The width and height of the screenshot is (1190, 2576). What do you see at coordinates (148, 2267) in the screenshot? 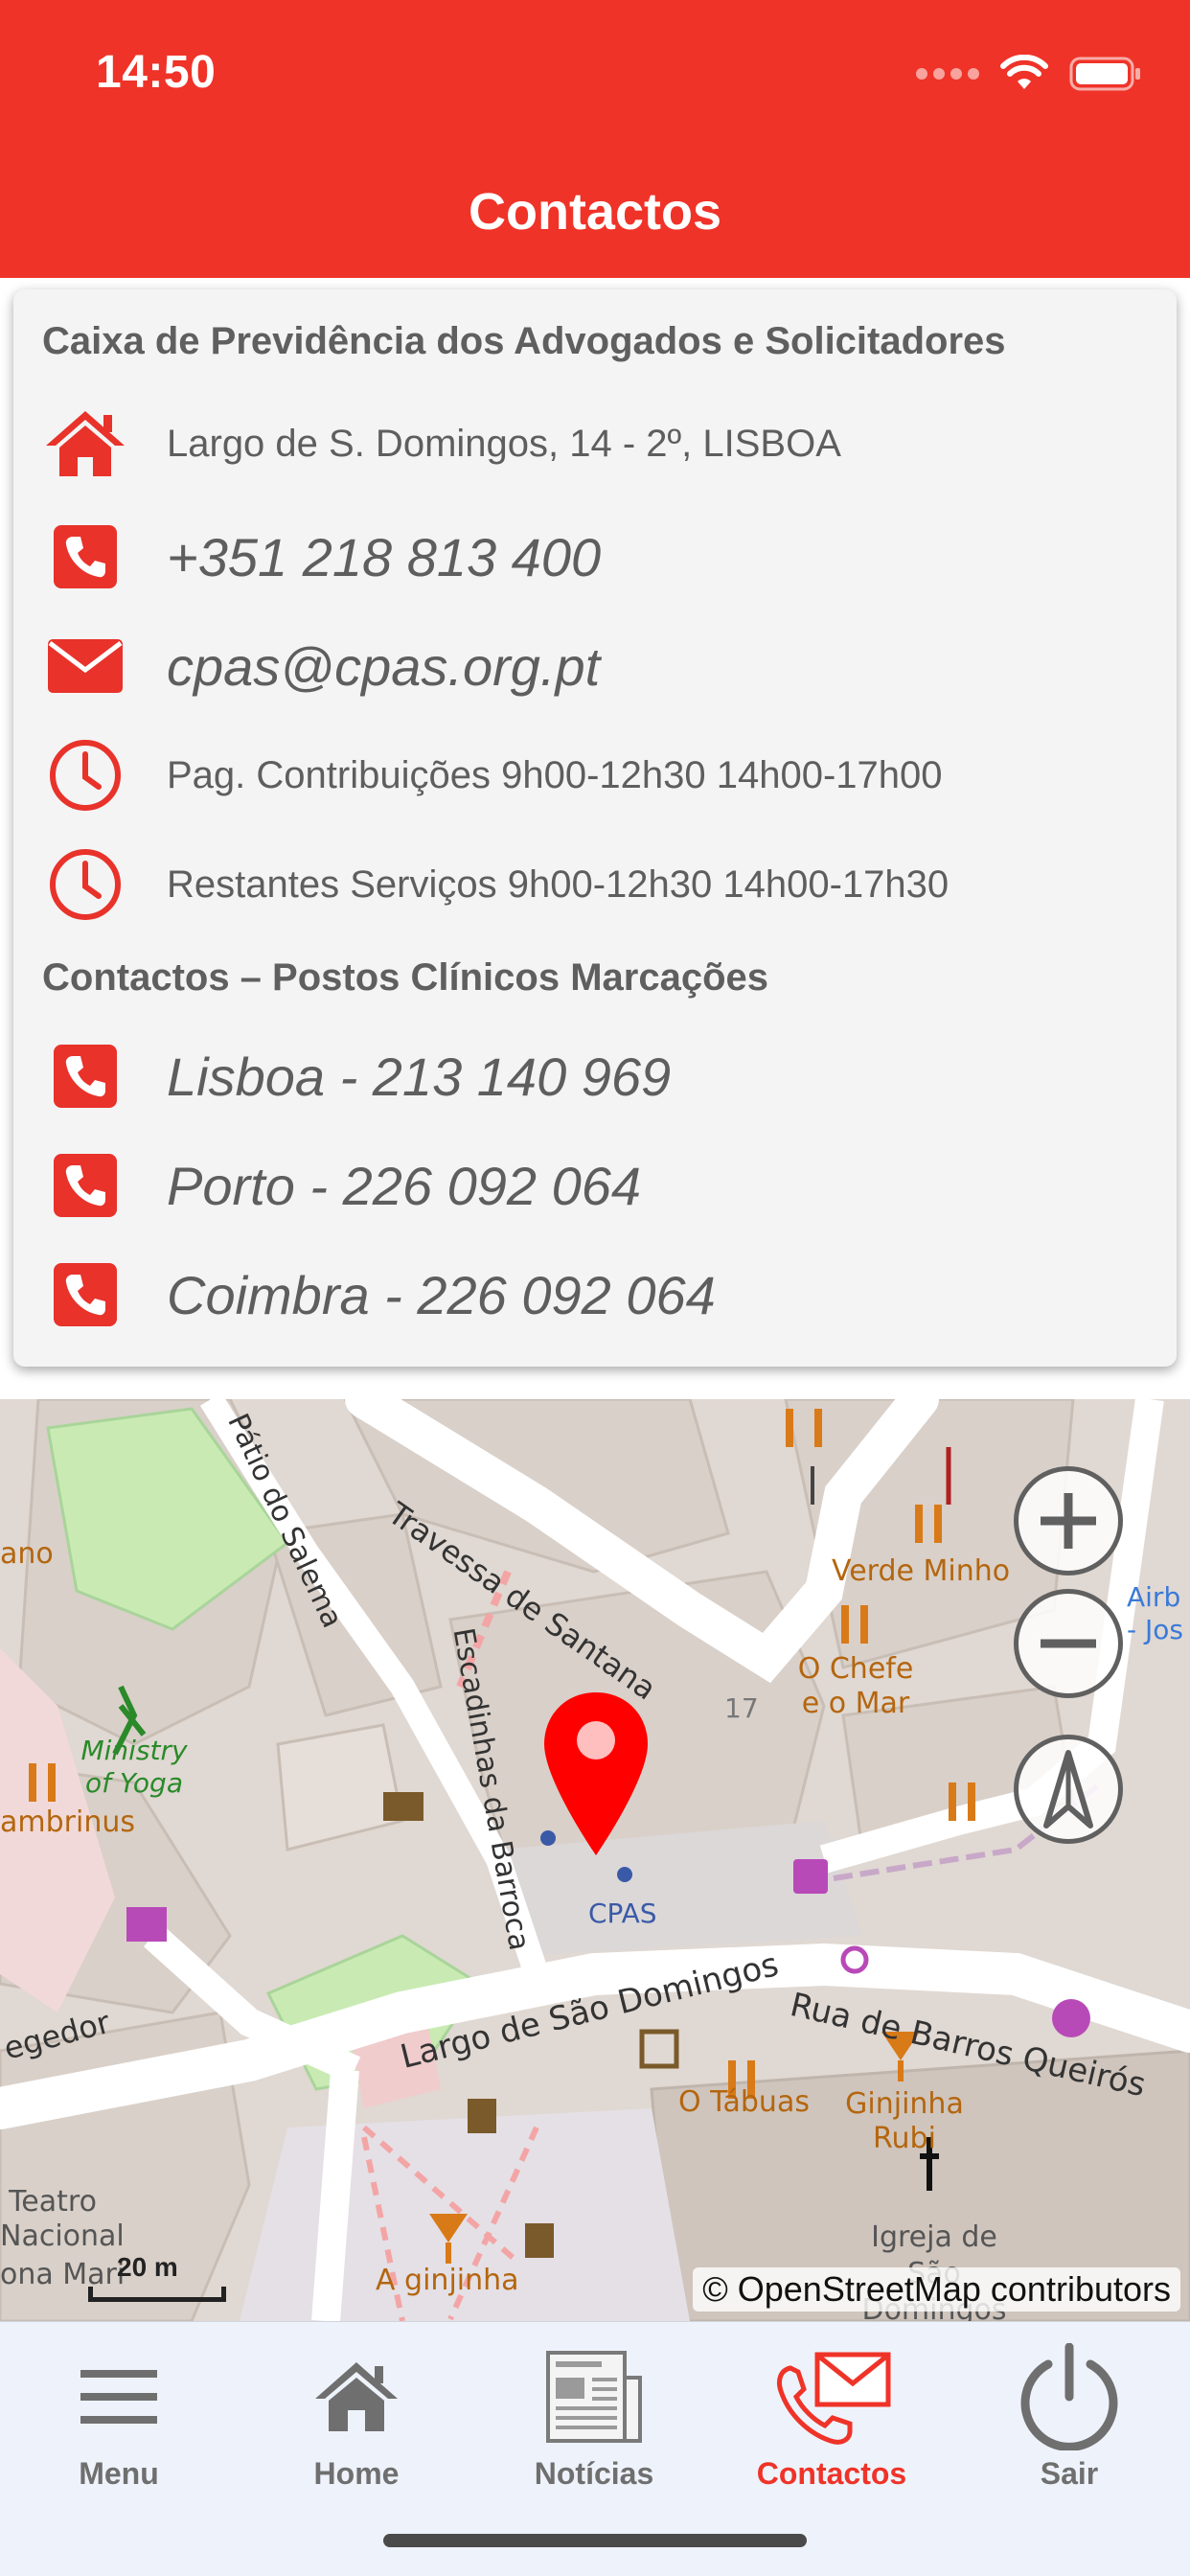
I see `map-scale-label: 20 m` at bounding box center [148, 2267].